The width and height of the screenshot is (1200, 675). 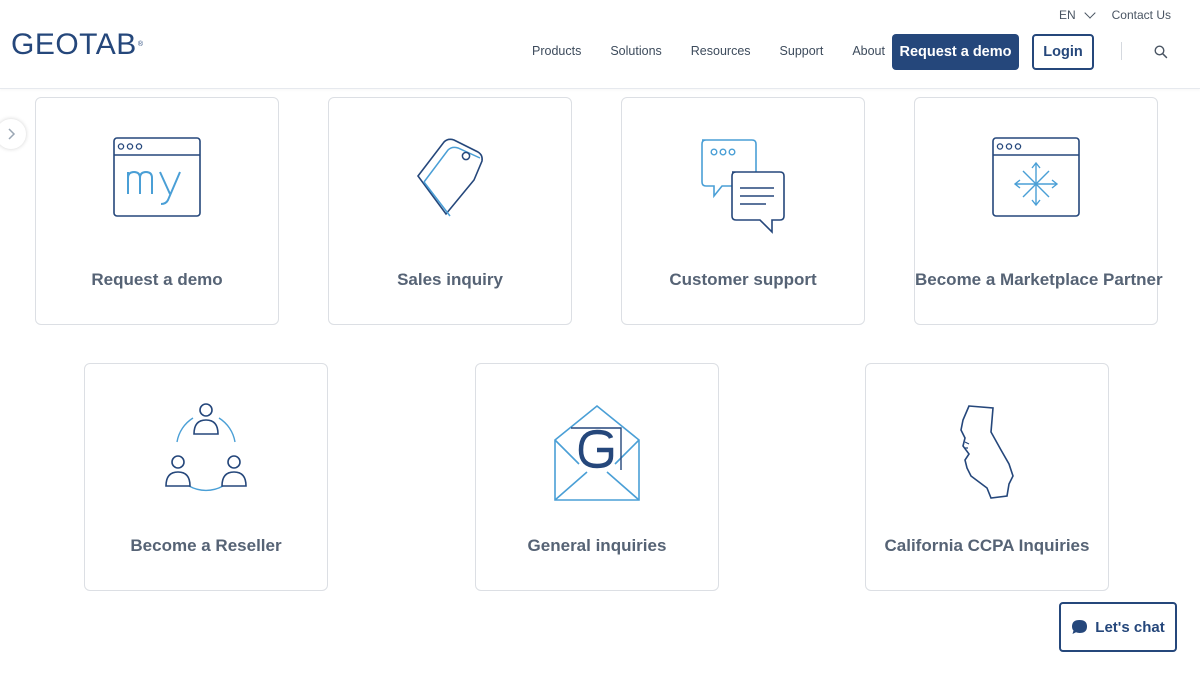 I want to click on card-become-reseller: Become a Reseller, so click(x=206, y=477).